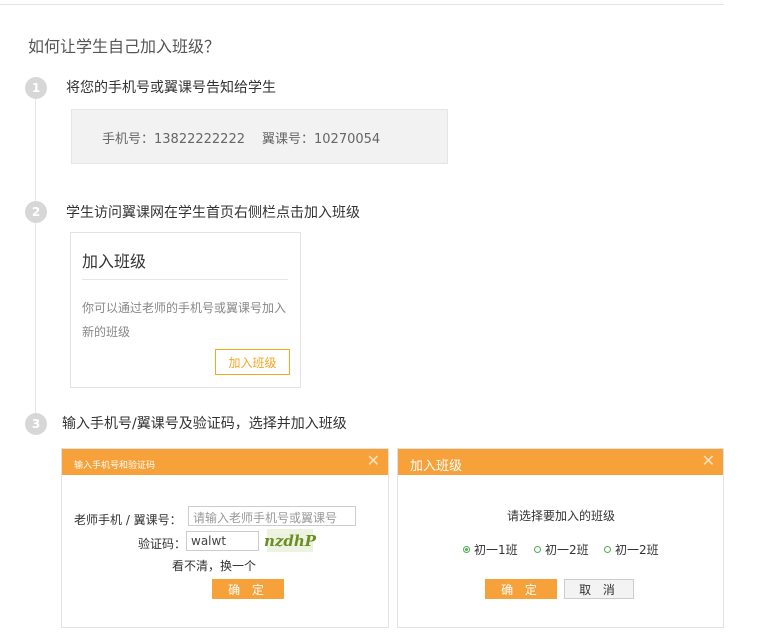 The width and height of the screenshot is (763, 638). What do you see at coordinates (225, 462) in the screenshot?
I see `verify-dialog-header: 输入手机号和验证码 ✕` at bounding box center [225, 462].